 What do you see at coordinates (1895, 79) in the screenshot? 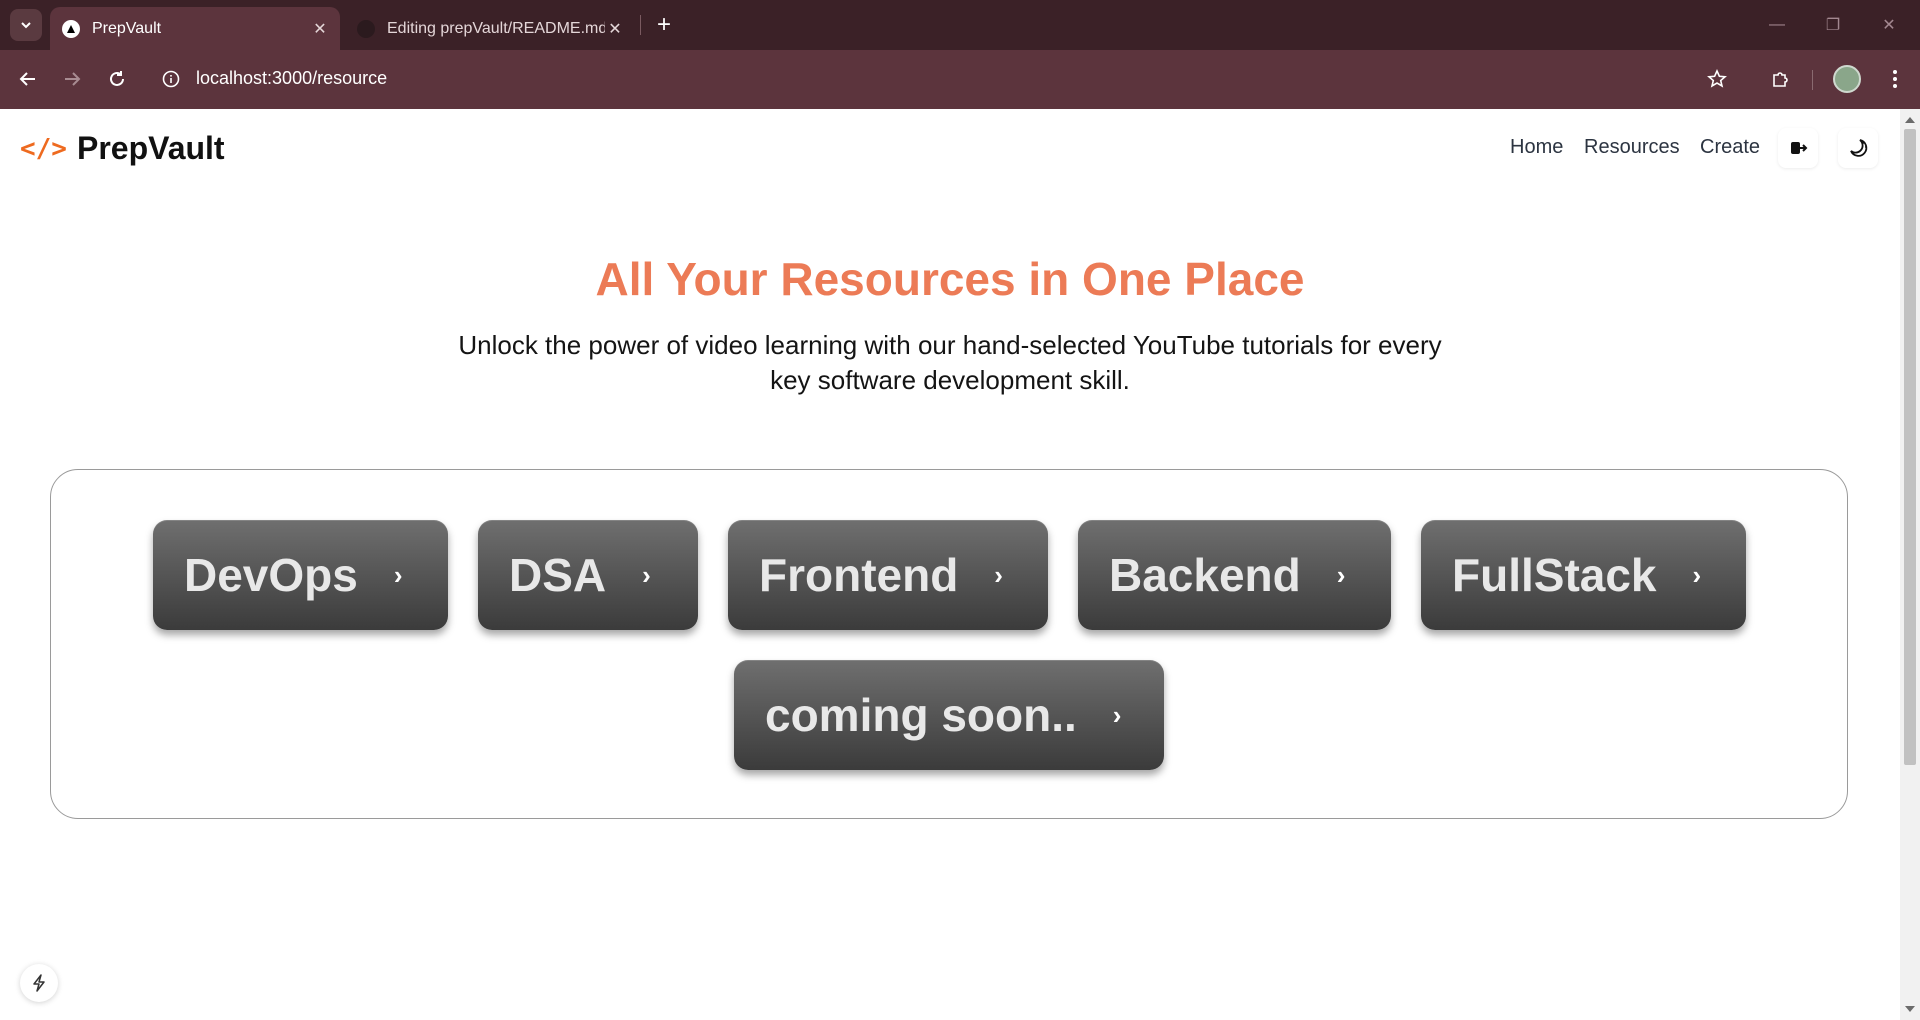
I see `kebab-menu-icon` at bounding box center [1895, 79].